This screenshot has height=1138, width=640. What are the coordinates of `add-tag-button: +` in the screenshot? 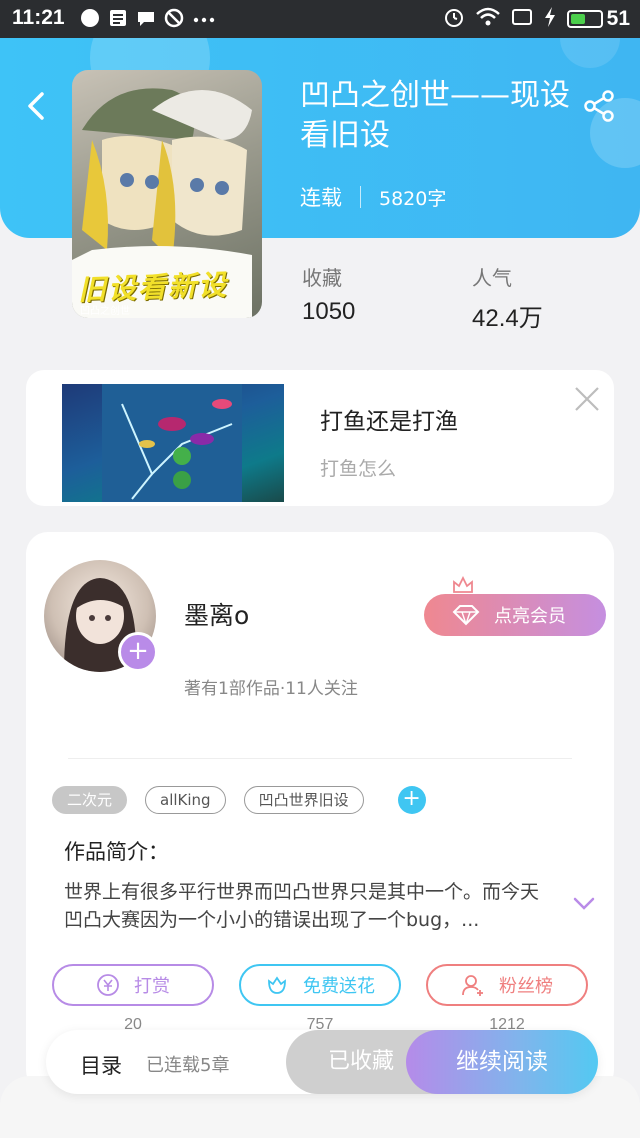 It's located at (411, 800).